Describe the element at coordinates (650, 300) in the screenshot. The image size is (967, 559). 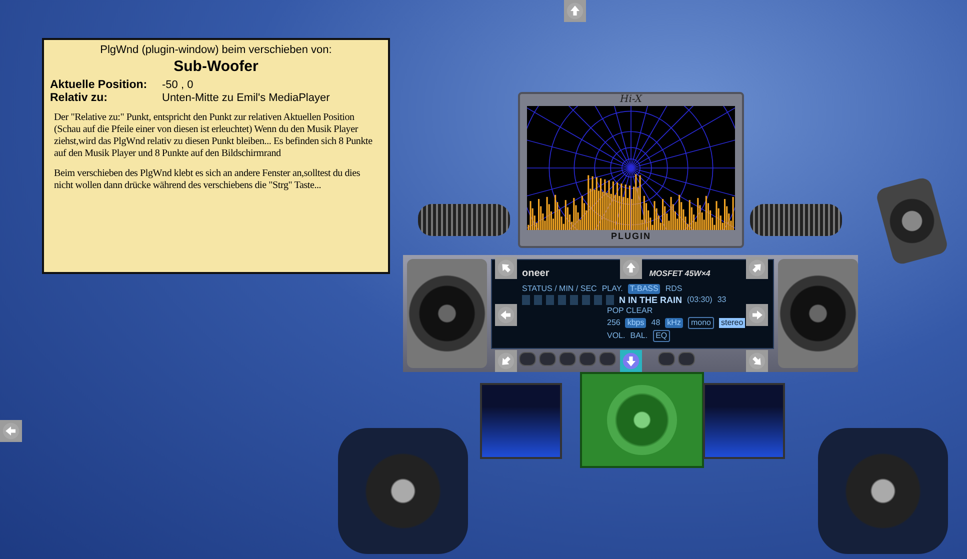
I see `track-title: N IN THE RAIN` at that location.